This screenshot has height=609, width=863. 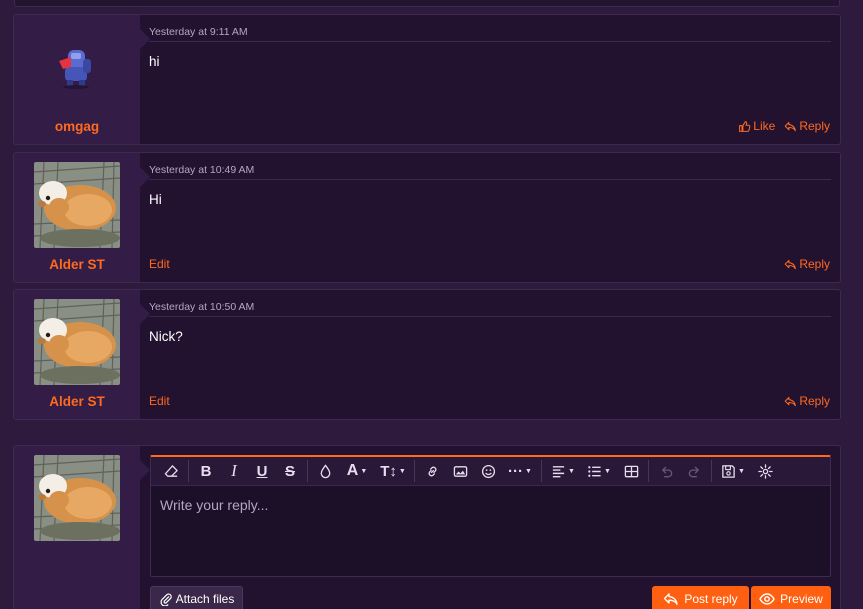 What do you see at coordinates (77, 126) in the screenshot?
I see `username: omgag` at bounding box center [77, 126].